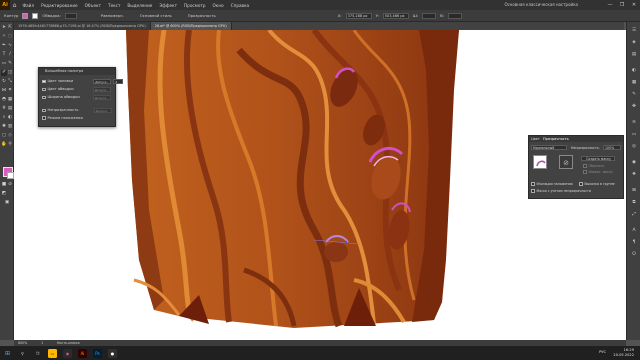 This screenshot has width=640, height=360. I want to click on w-field, so click(429, 15).